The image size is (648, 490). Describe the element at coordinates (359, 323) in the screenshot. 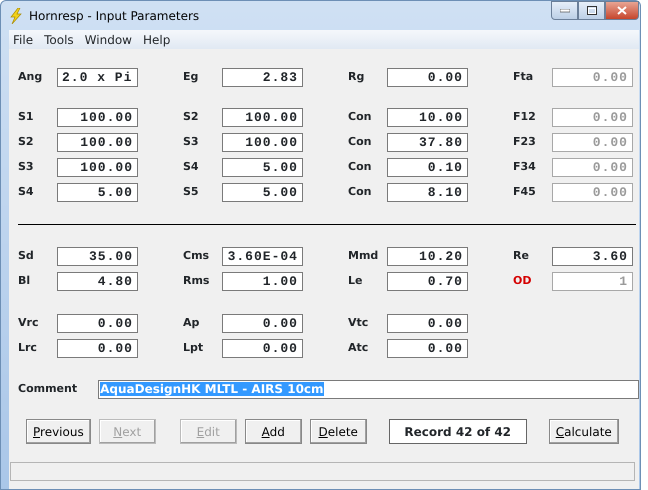

I see `field-label: Vtc` at that location.